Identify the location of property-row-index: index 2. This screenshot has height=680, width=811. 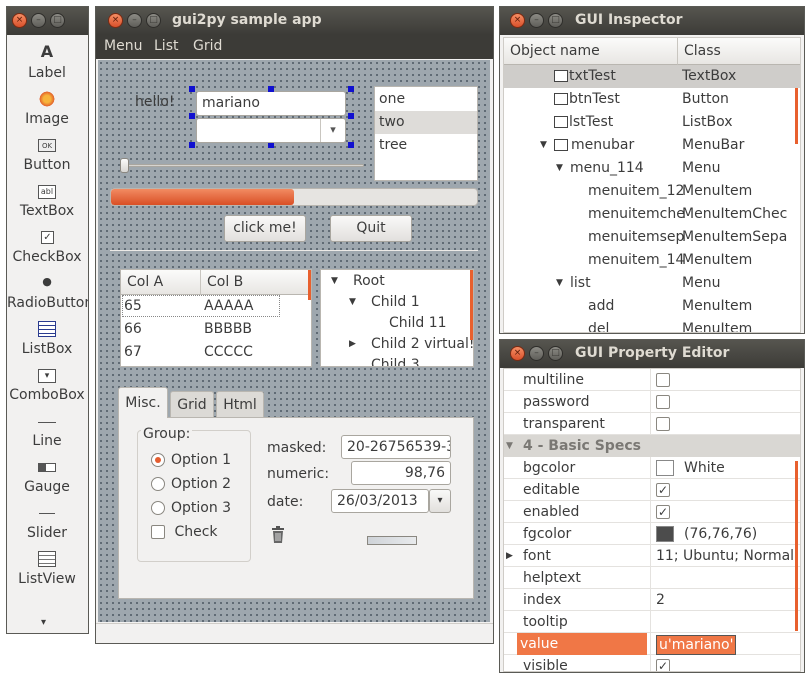
(652, 600).